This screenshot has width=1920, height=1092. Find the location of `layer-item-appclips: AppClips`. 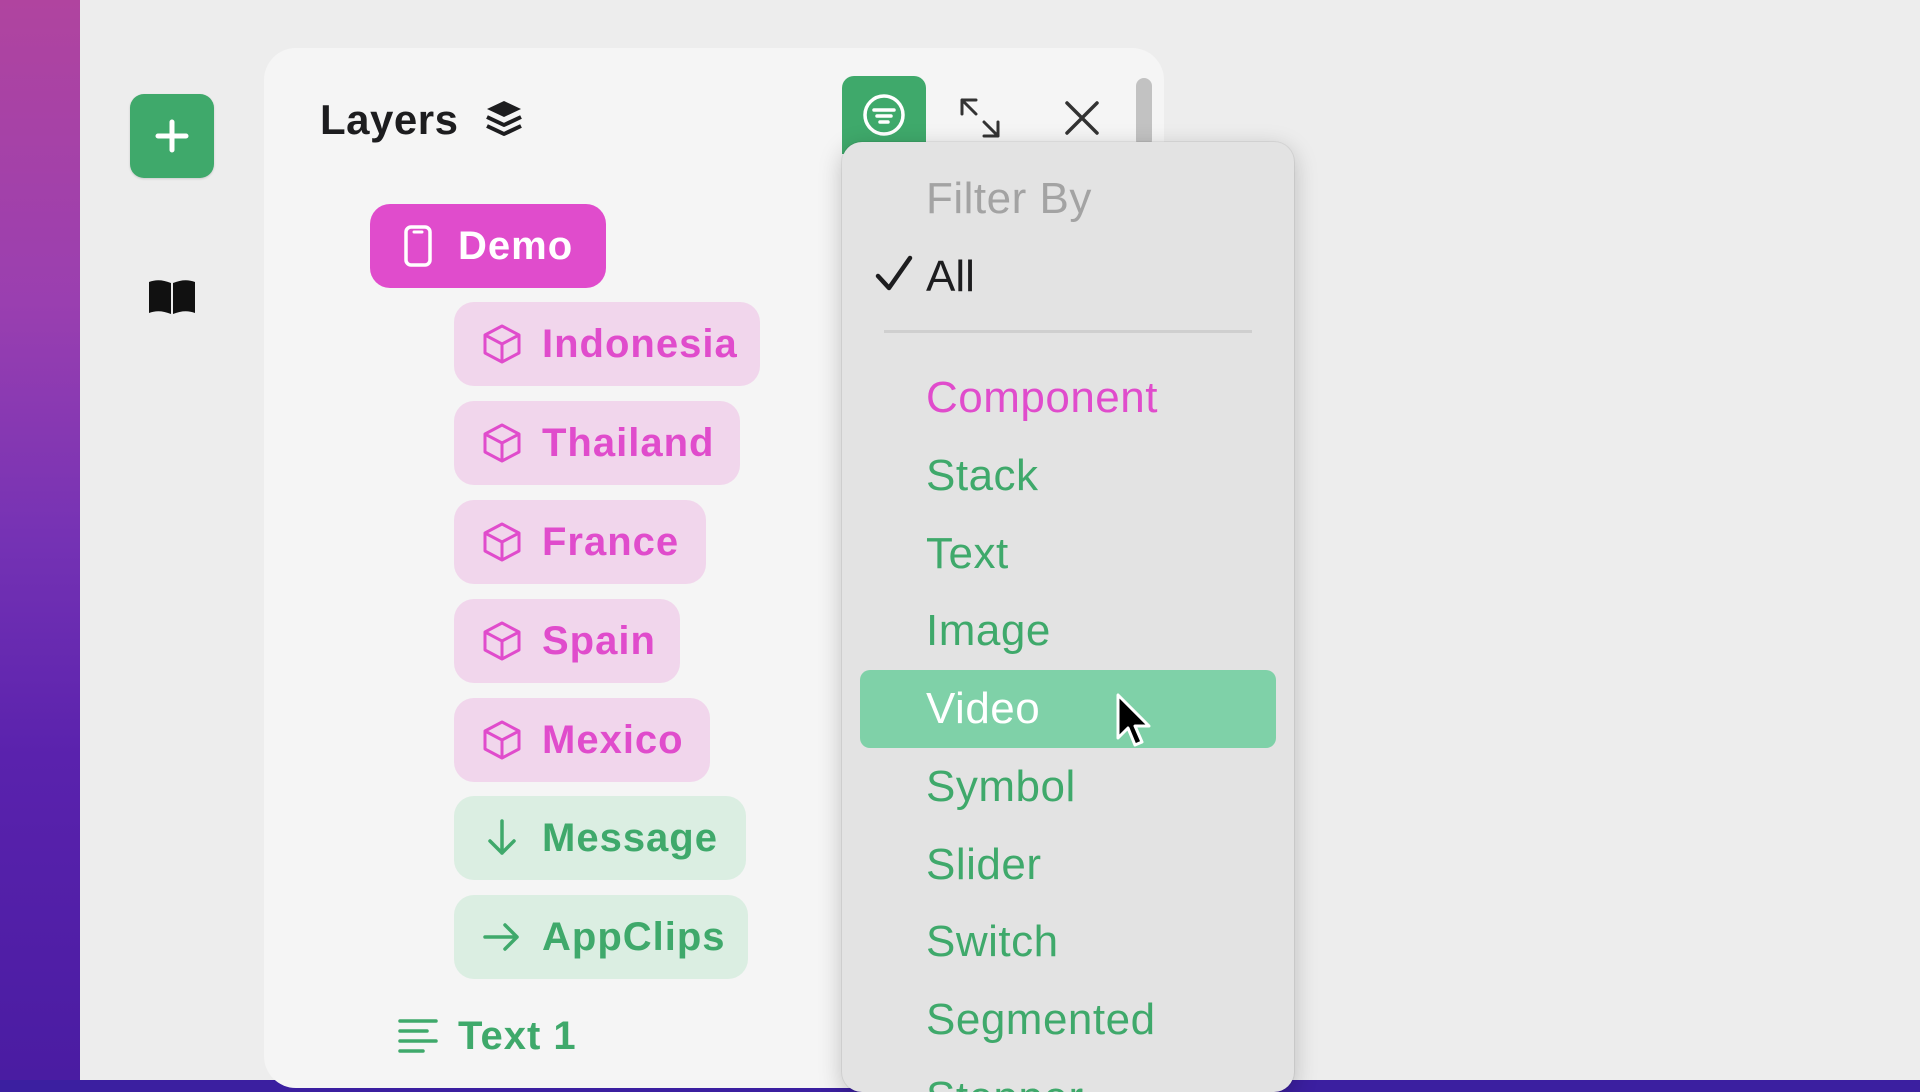

layer-item-appclips: AppClips is located at coordinates (601, 937).